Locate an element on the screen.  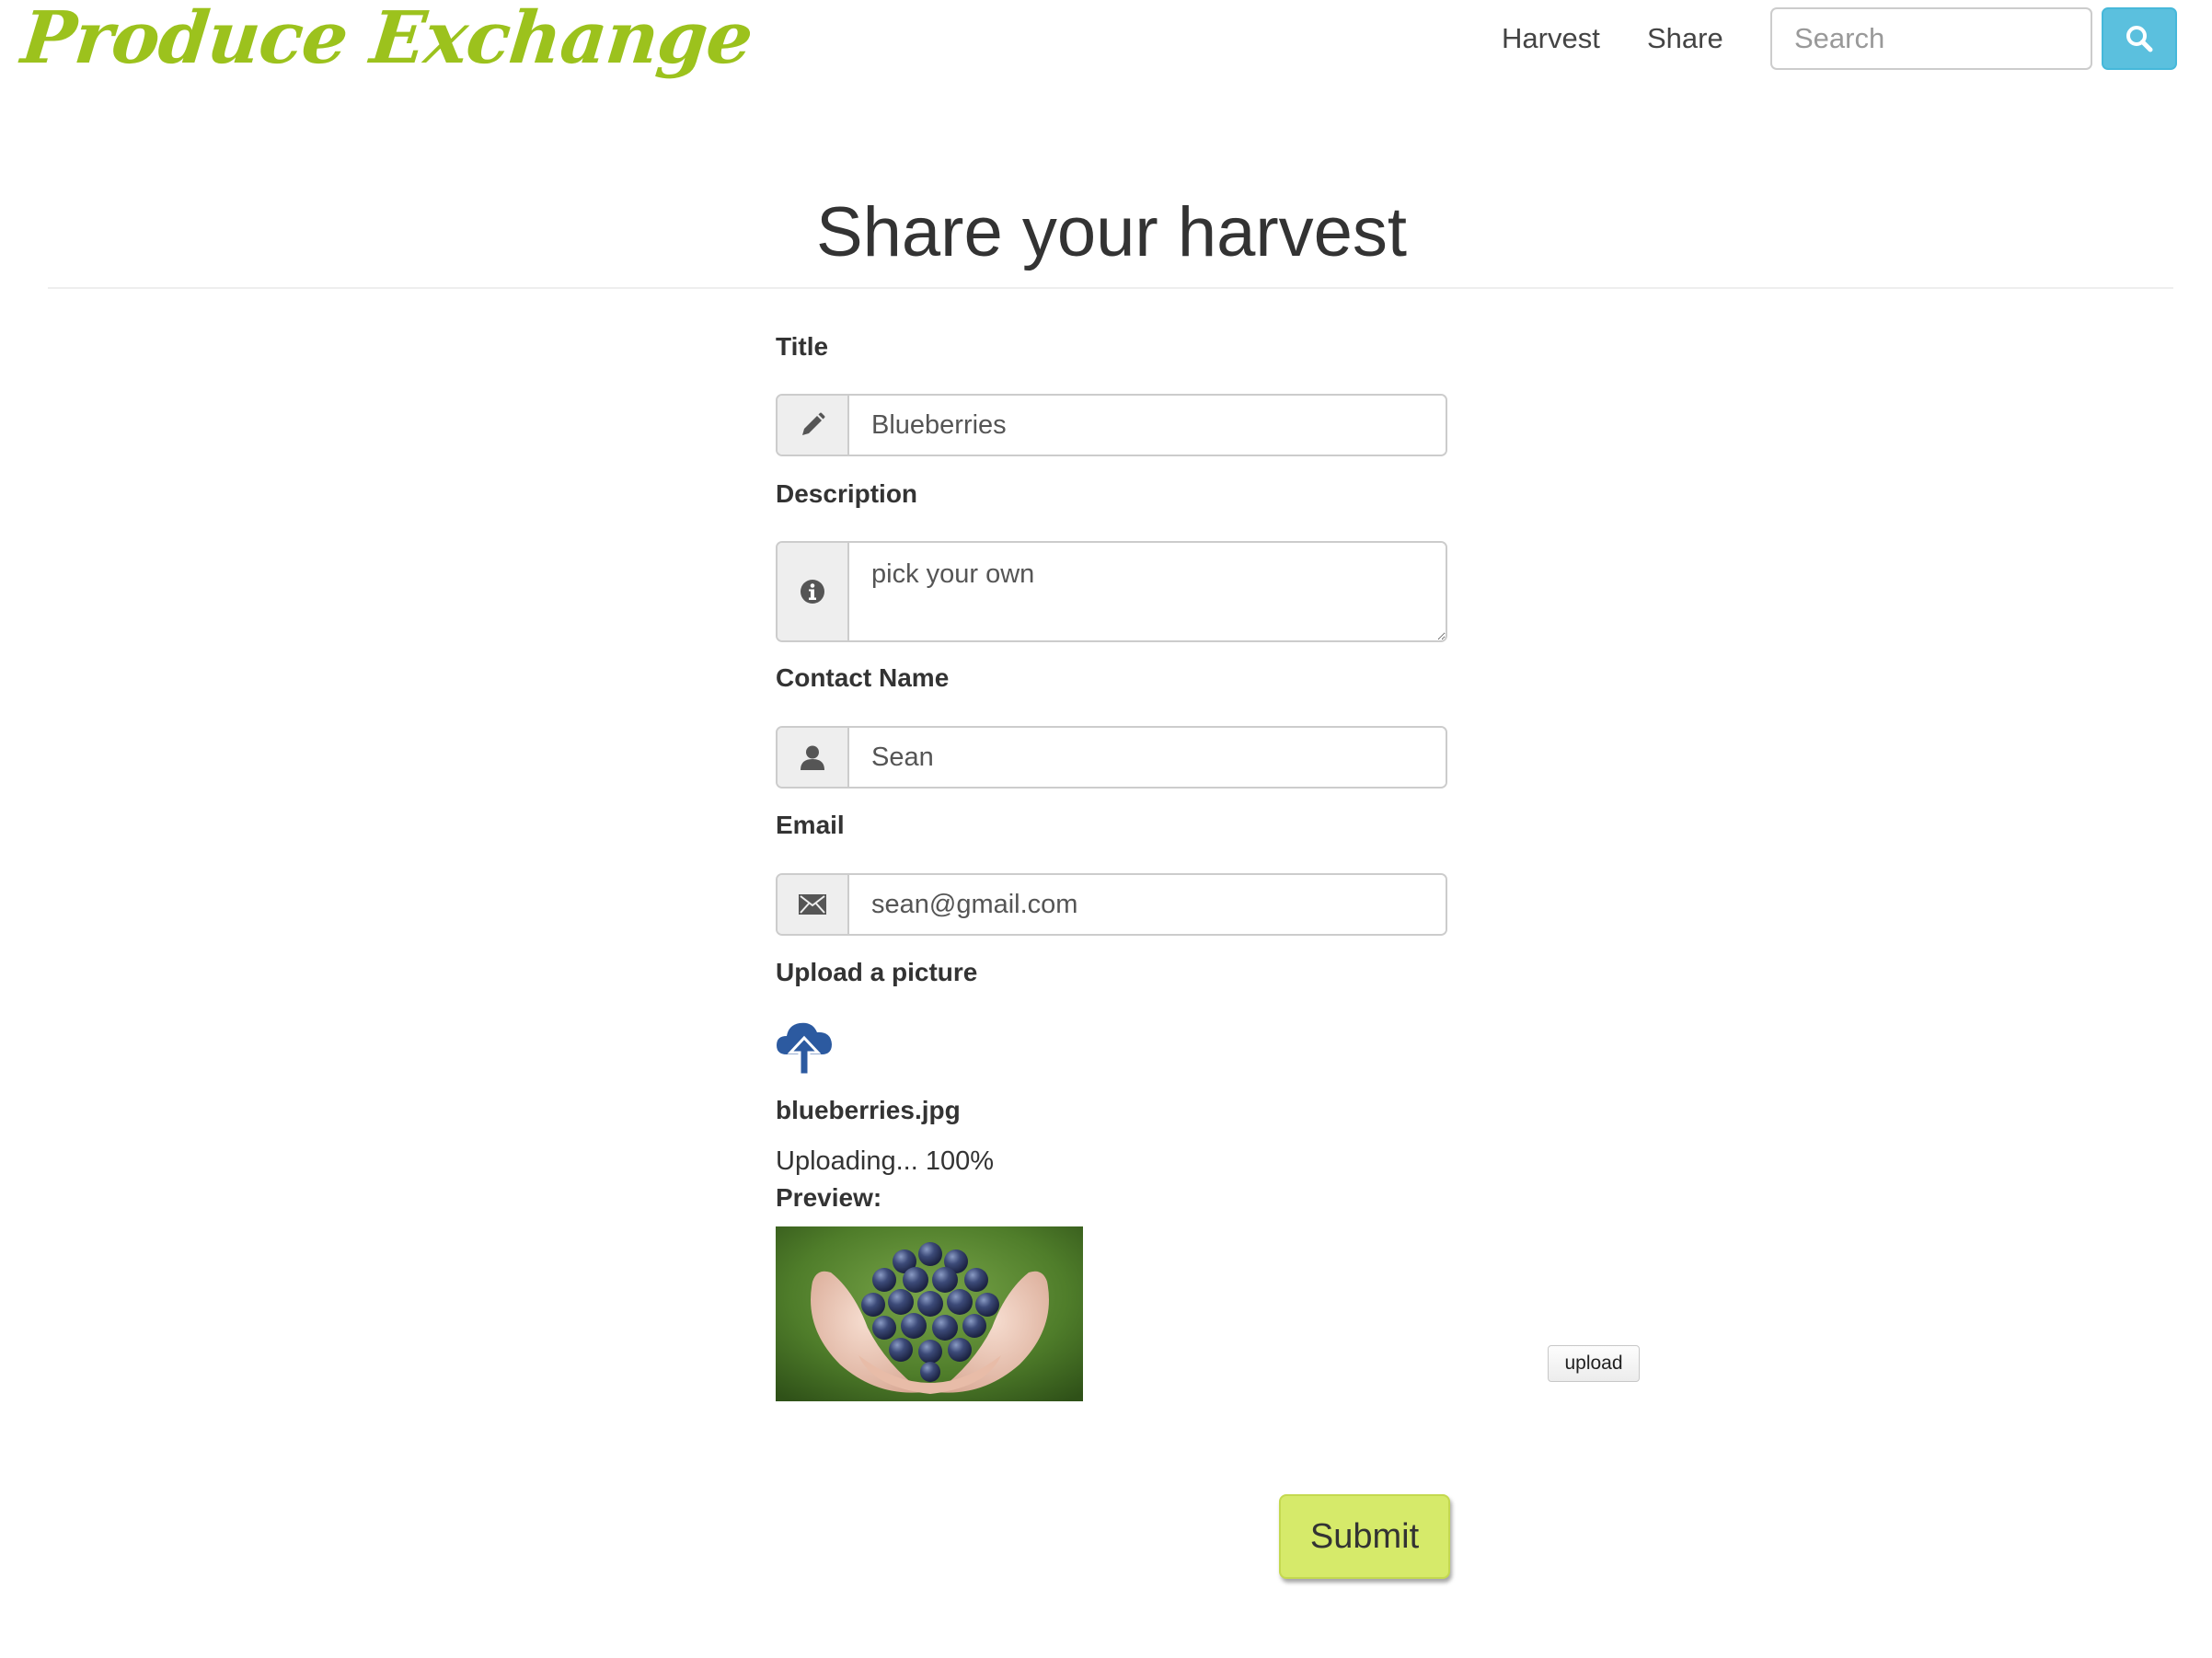
nav-link-harvest: Harvest is located at coordinates (1551, 38).